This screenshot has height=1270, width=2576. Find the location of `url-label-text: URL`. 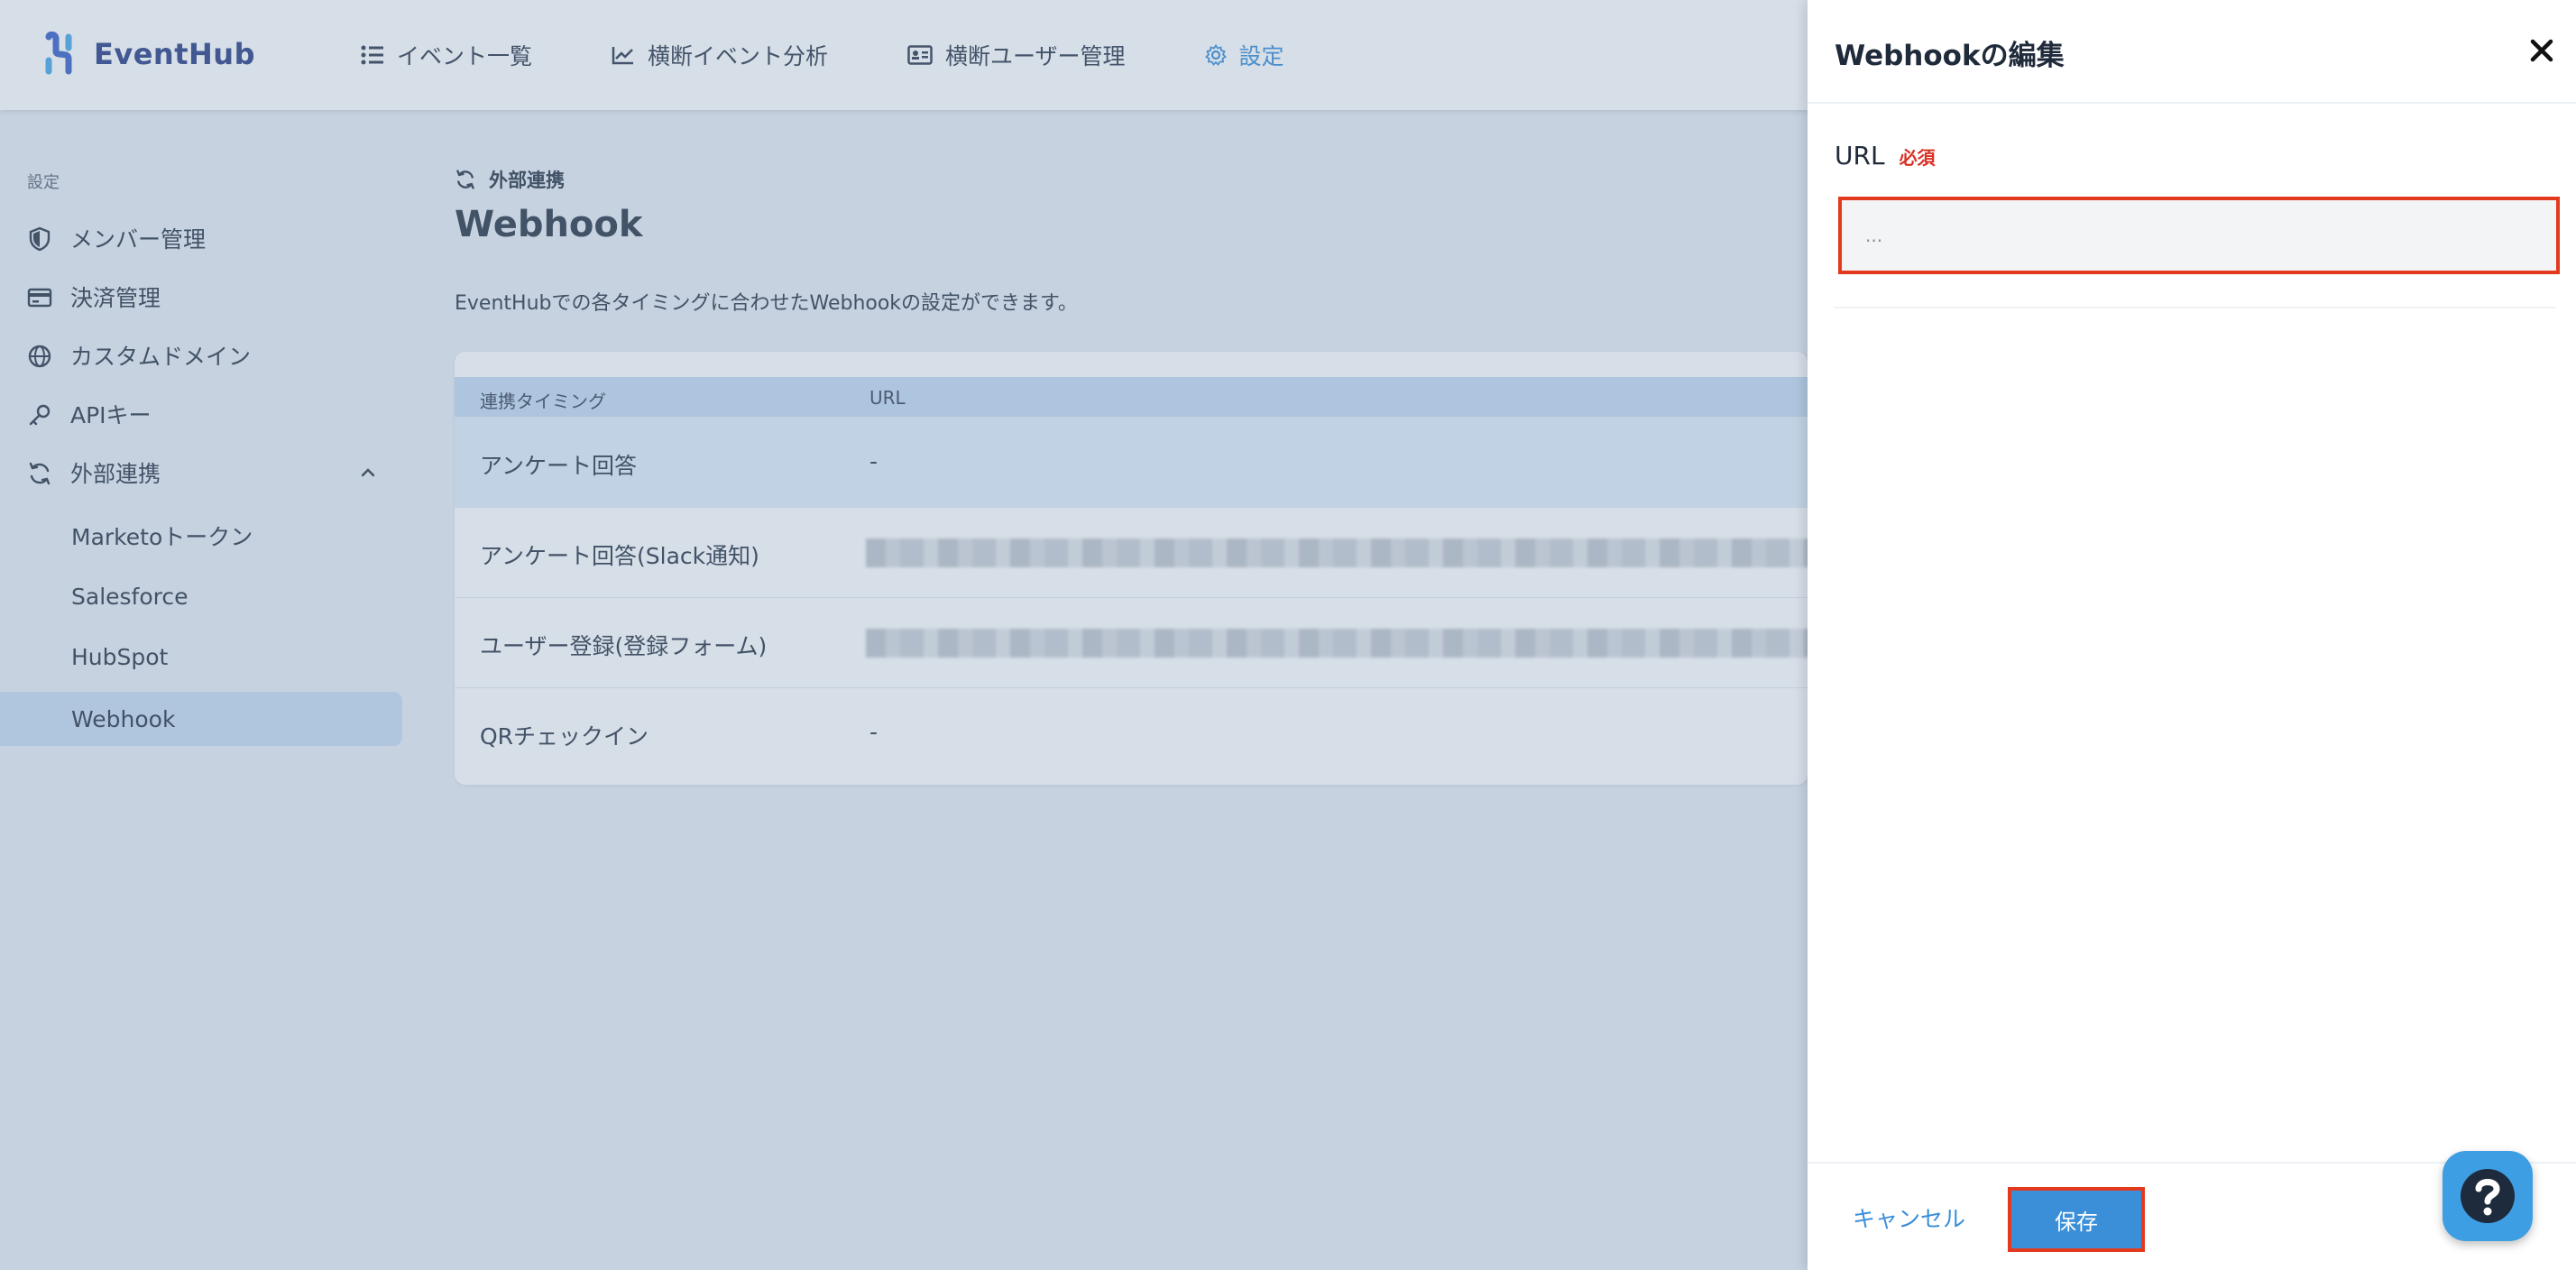

url-label-text: URL is located at coordinates (1860, 155).